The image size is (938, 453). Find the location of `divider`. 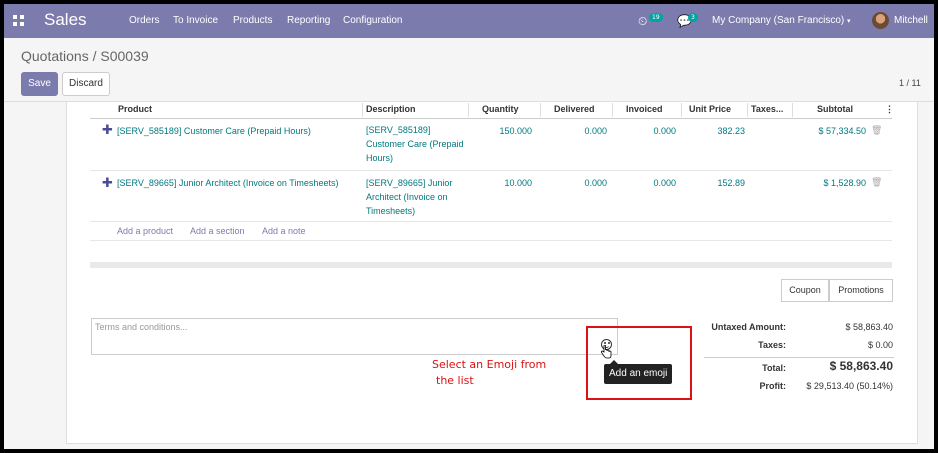

divider is located at coordinates (491, 240).